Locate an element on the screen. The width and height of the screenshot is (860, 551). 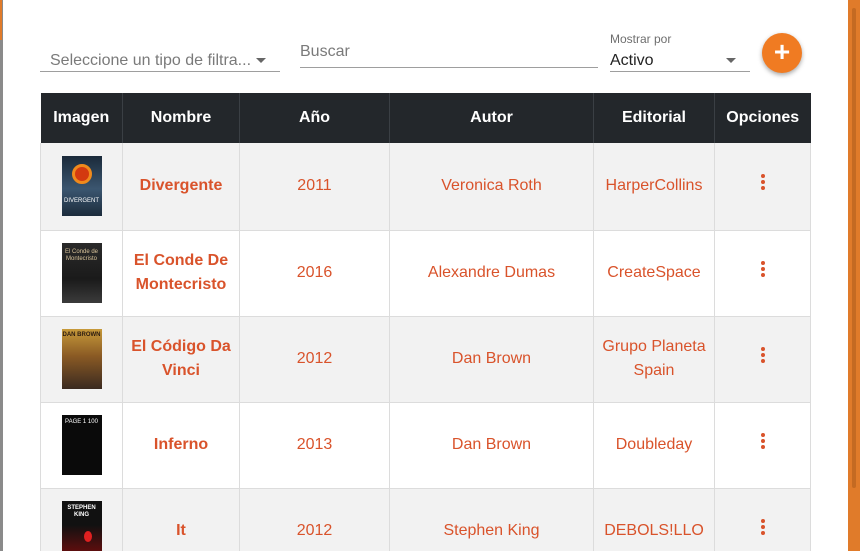
book-name: Inferno is located at coordinates (181, 445).